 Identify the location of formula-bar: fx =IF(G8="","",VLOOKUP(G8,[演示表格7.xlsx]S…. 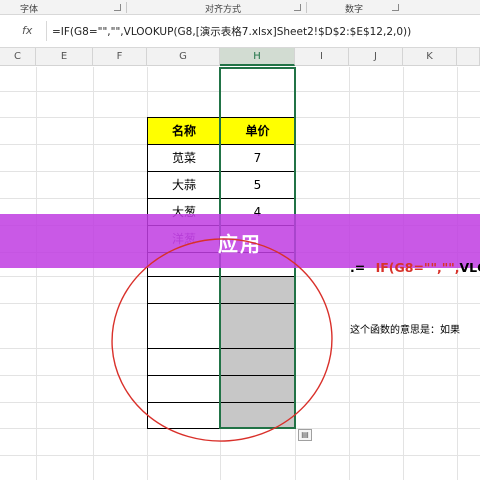
(240, 31).